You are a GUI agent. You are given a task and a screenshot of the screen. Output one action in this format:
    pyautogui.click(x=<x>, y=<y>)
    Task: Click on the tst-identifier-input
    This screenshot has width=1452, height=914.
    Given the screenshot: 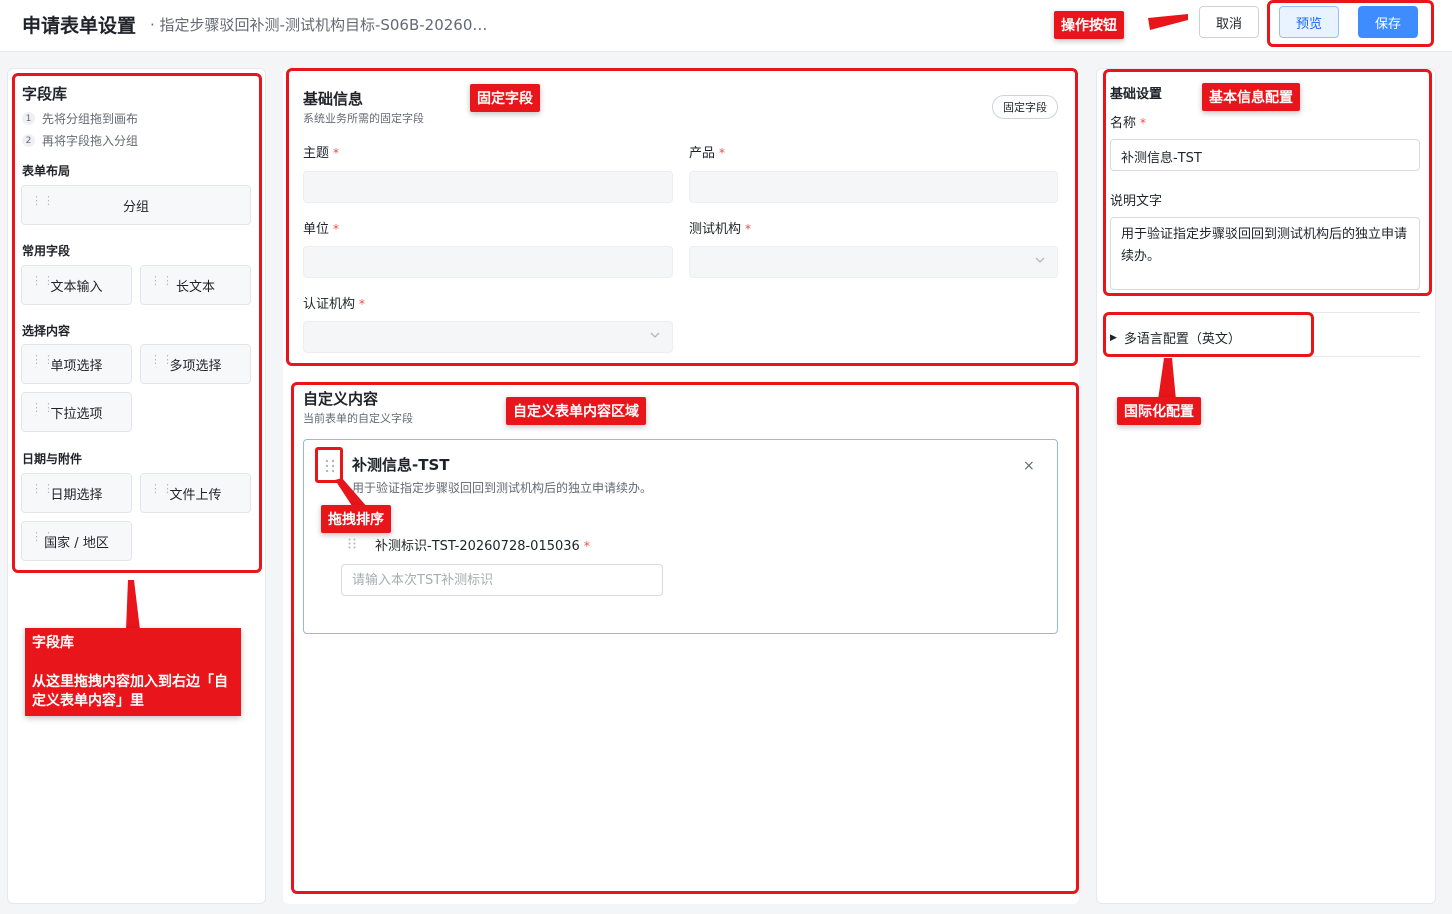 What is the action you would take?
    pyautogui.click(x=502, y=580)
    